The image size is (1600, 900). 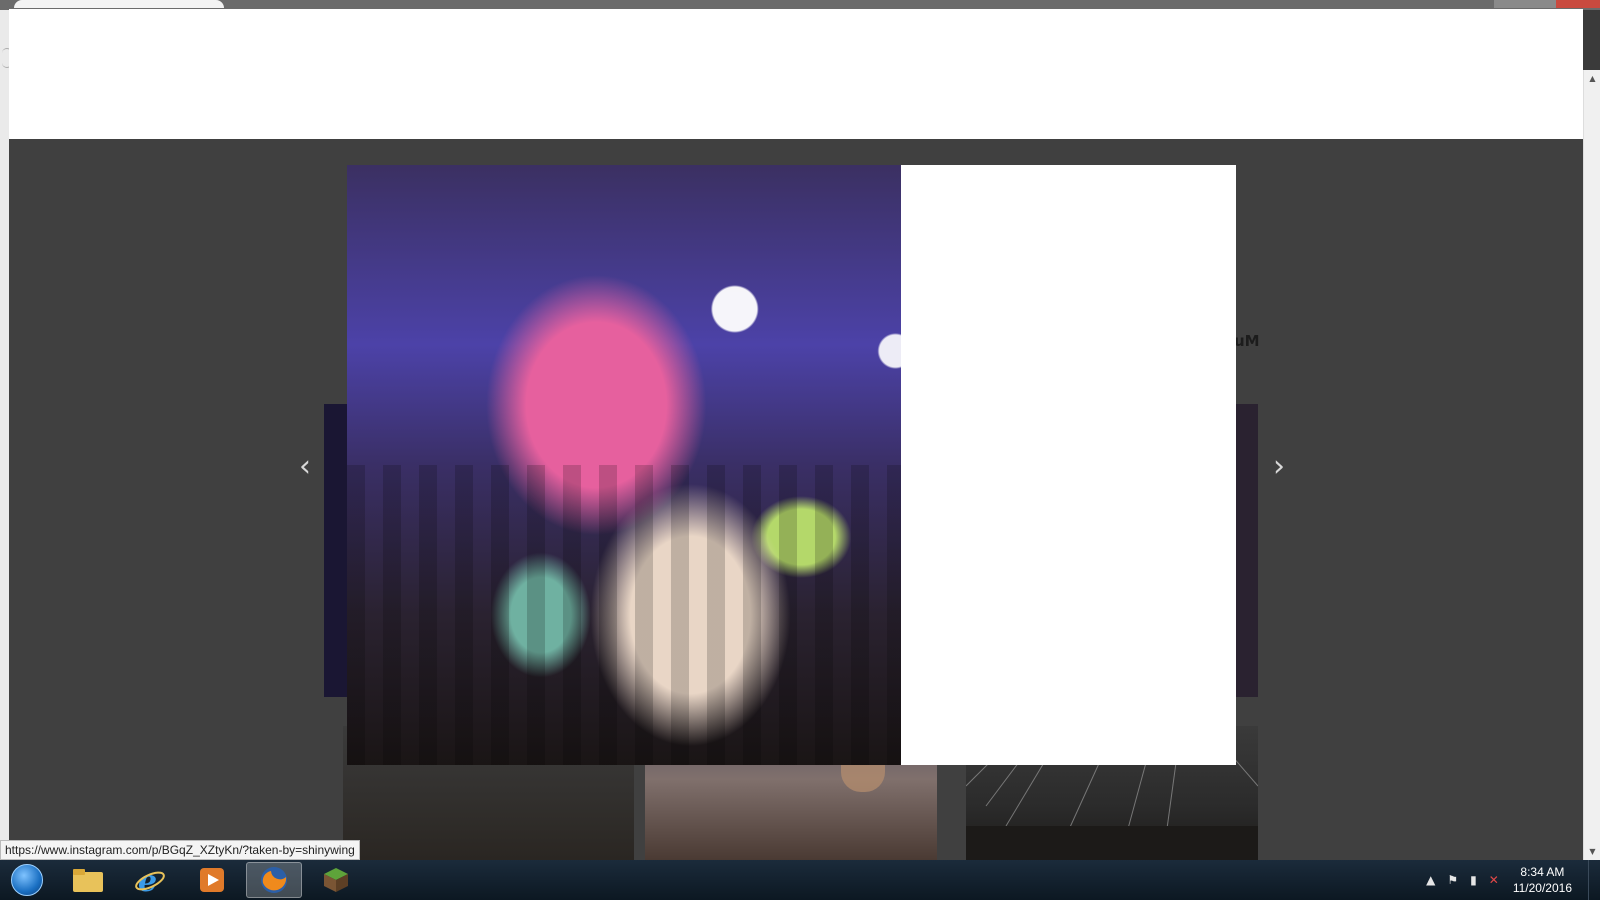 What do you see at coordinates (624, 615) in the screenshot?
I see `photo-crowd-texture` at bounding box center [624, 615].